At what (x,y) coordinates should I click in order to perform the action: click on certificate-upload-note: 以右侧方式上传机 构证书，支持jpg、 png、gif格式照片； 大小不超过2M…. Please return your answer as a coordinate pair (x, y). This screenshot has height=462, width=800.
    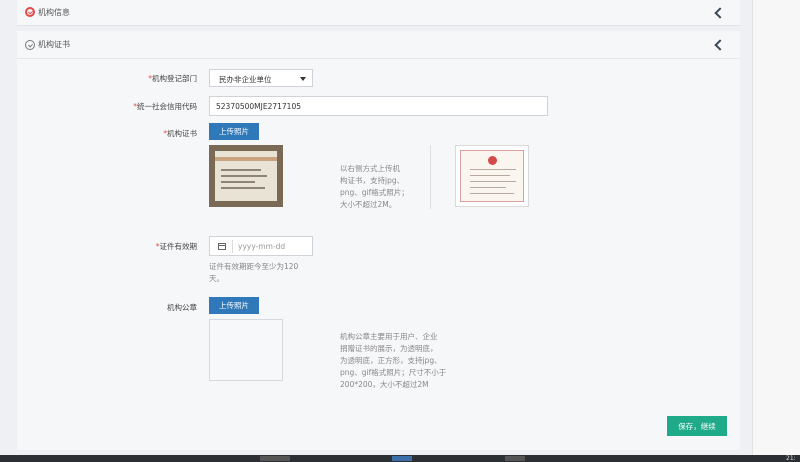
    Looking at the image, I should click on (374, 186).